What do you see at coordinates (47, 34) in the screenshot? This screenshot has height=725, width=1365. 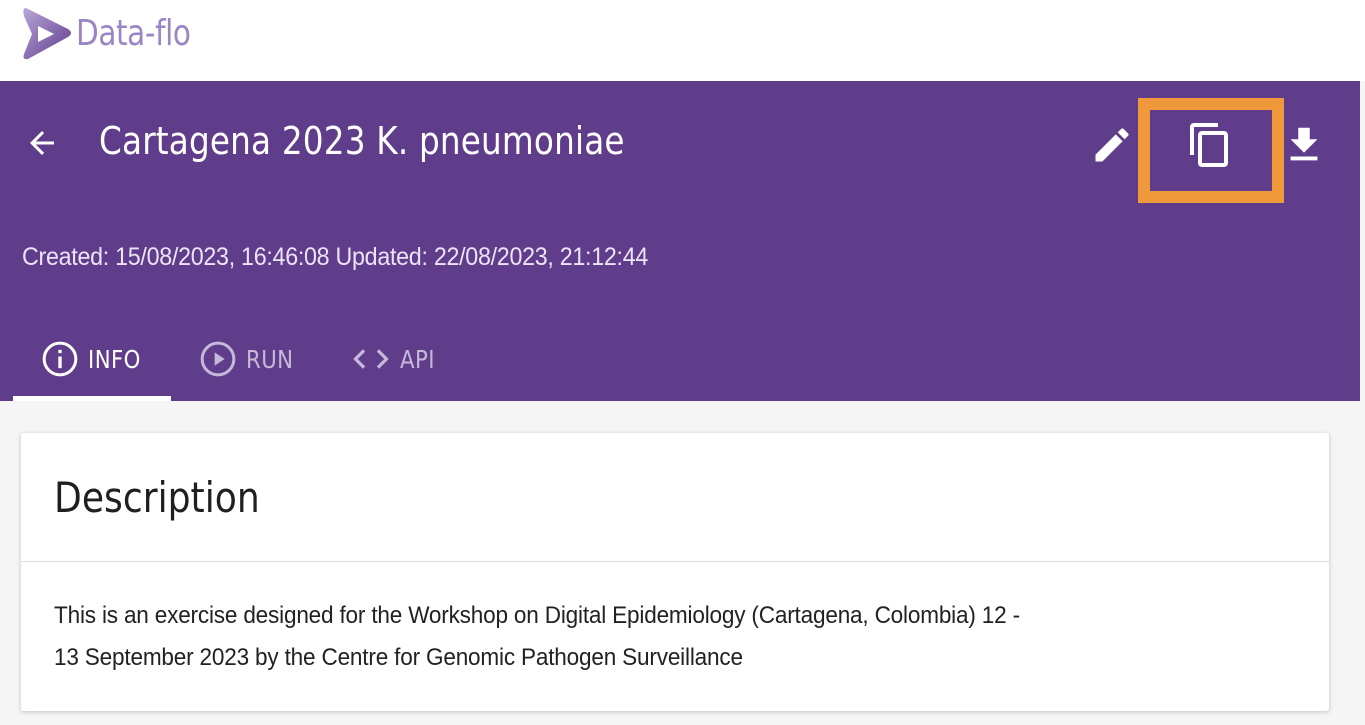 I see `logo-mark-icon` at bounding box center [47, 34].